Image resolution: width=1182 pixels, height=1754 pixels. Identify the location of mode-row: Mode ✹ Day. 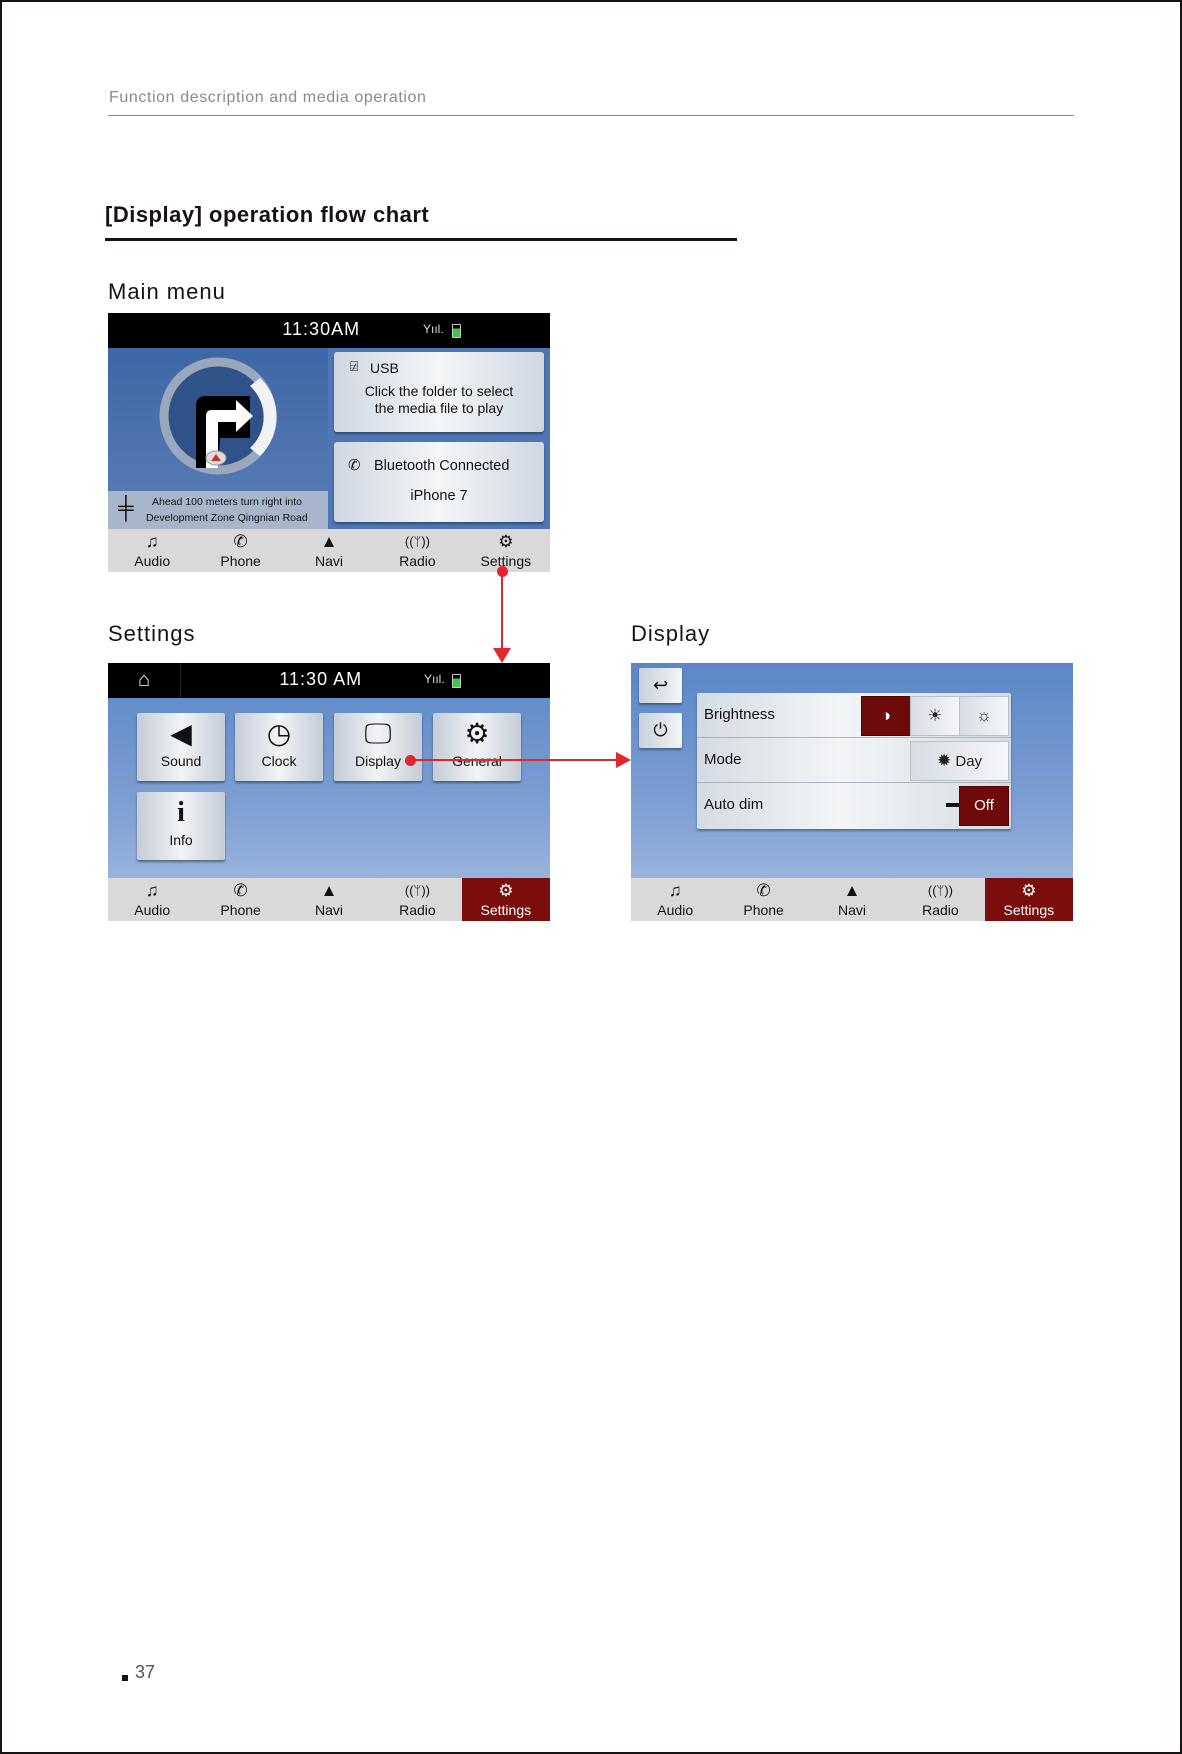
(854, 760).